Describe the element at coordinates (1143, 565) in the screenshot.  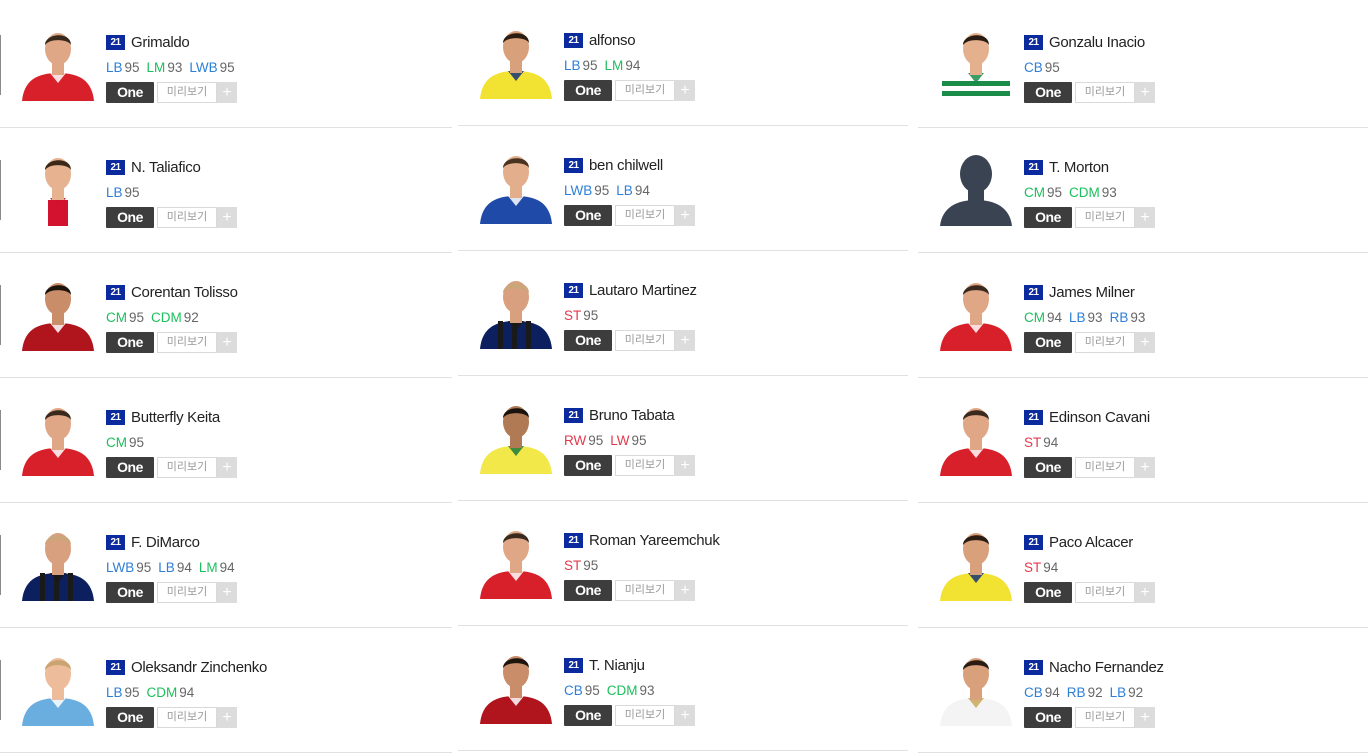
I see `player-card: 21 Paco Alcacer ST 94 One 미리보기 +` at that location.